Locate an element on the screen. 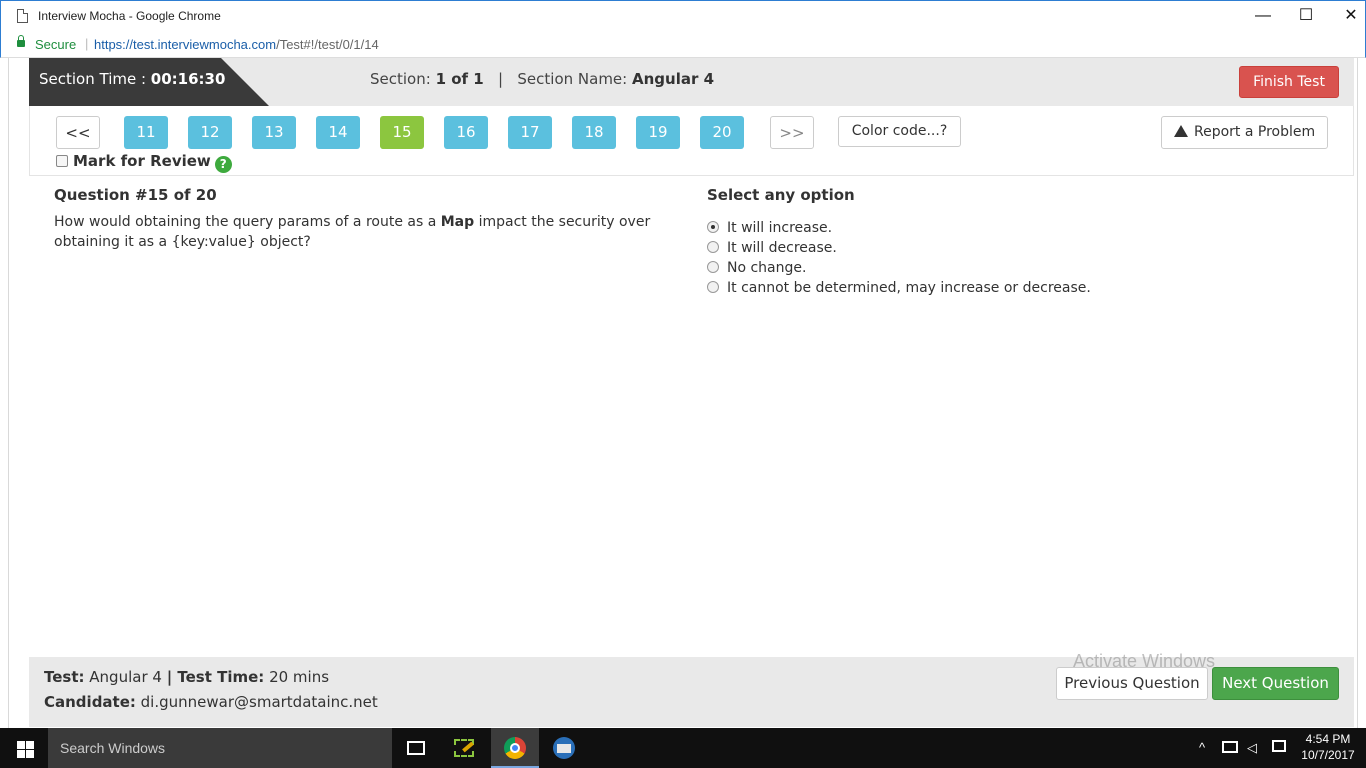 This screenshot has width=1366, height=768. question-19-button: 19 is located at coordinates (658, 132).